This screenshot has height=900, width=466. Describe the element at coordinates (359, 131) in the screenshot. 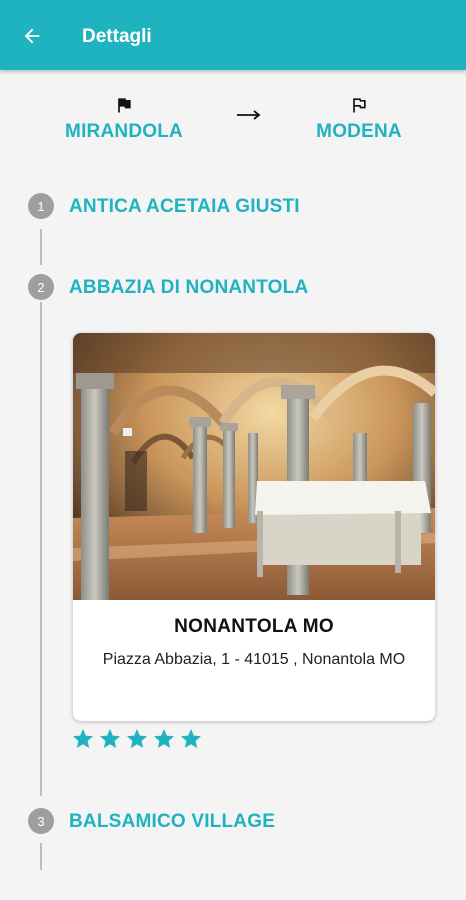

I see `route-end-label: MODENA` at that location.